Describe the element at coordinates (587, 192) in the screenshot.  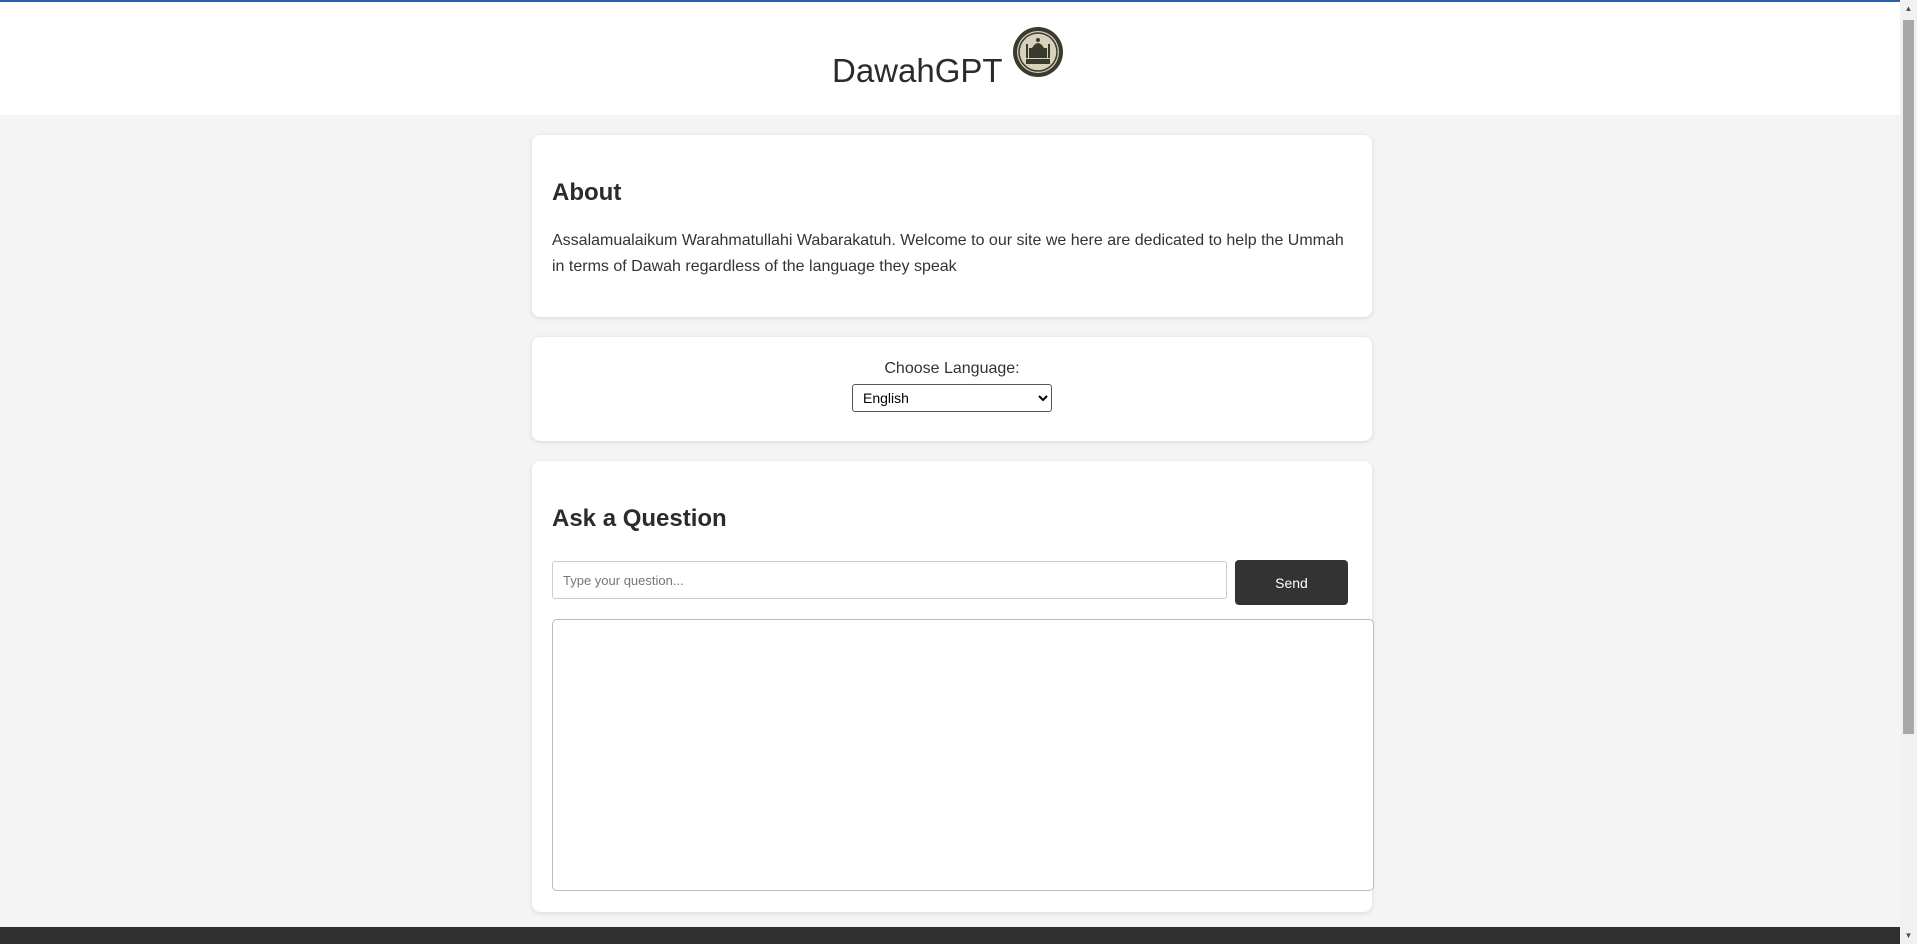
I see `about-heading: About` at that location.